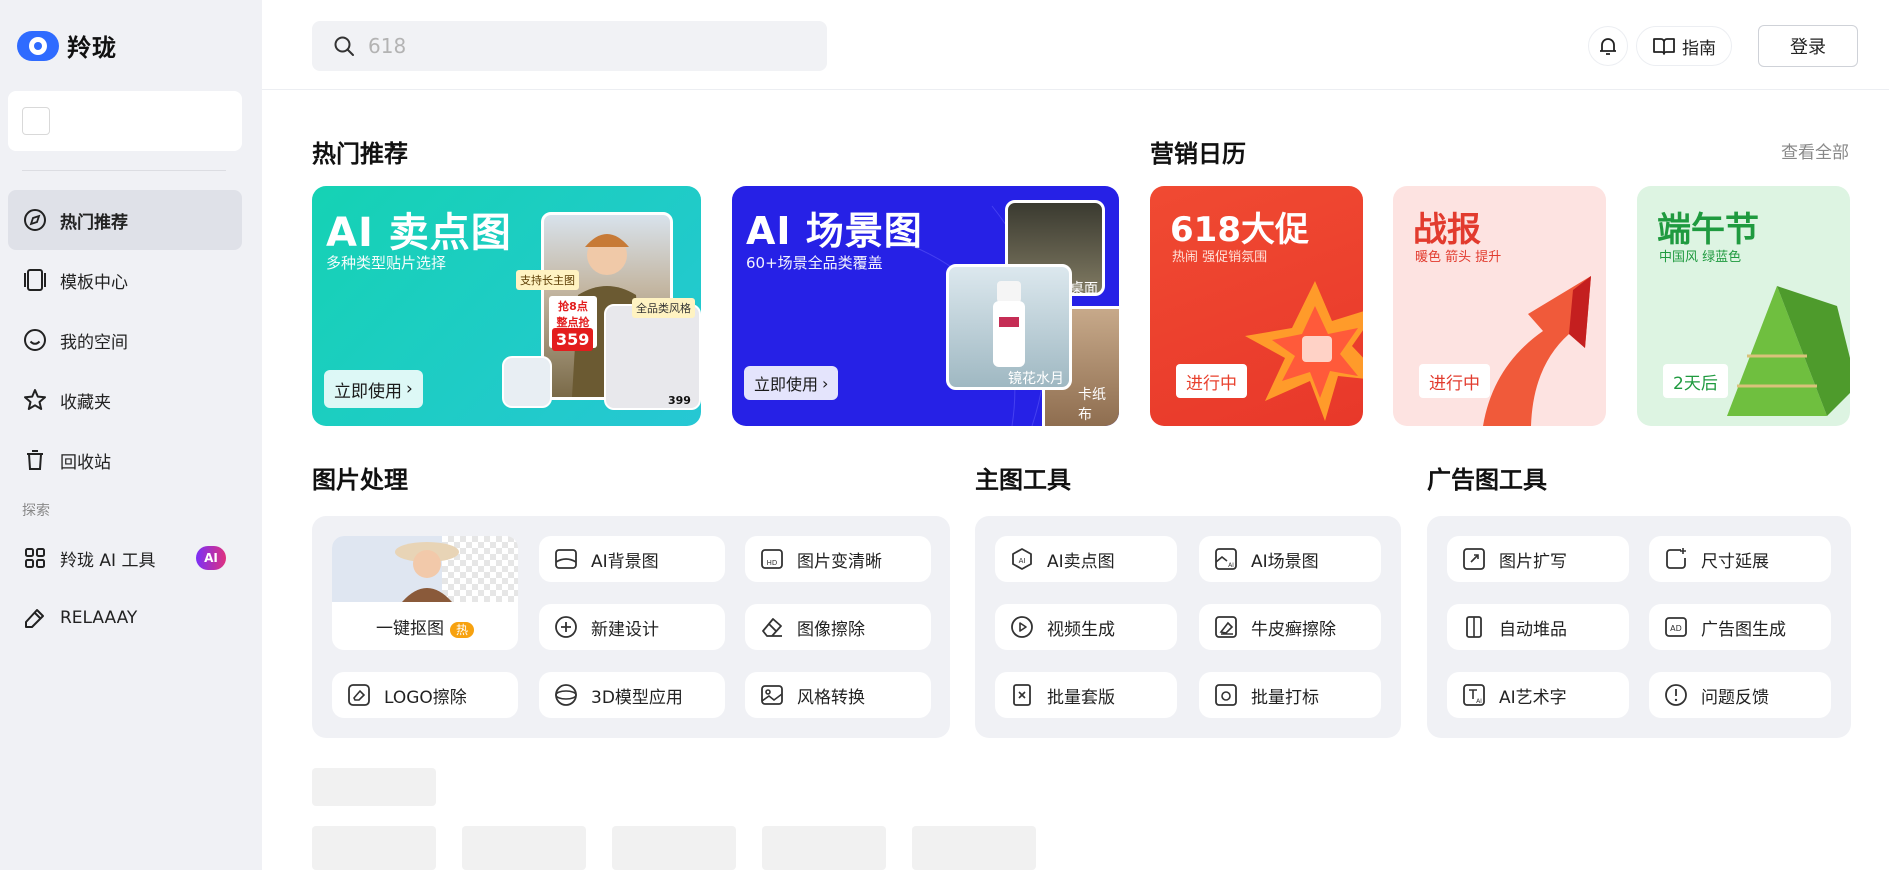  I want to click on ad-icon: AD, so click(1676, 627).